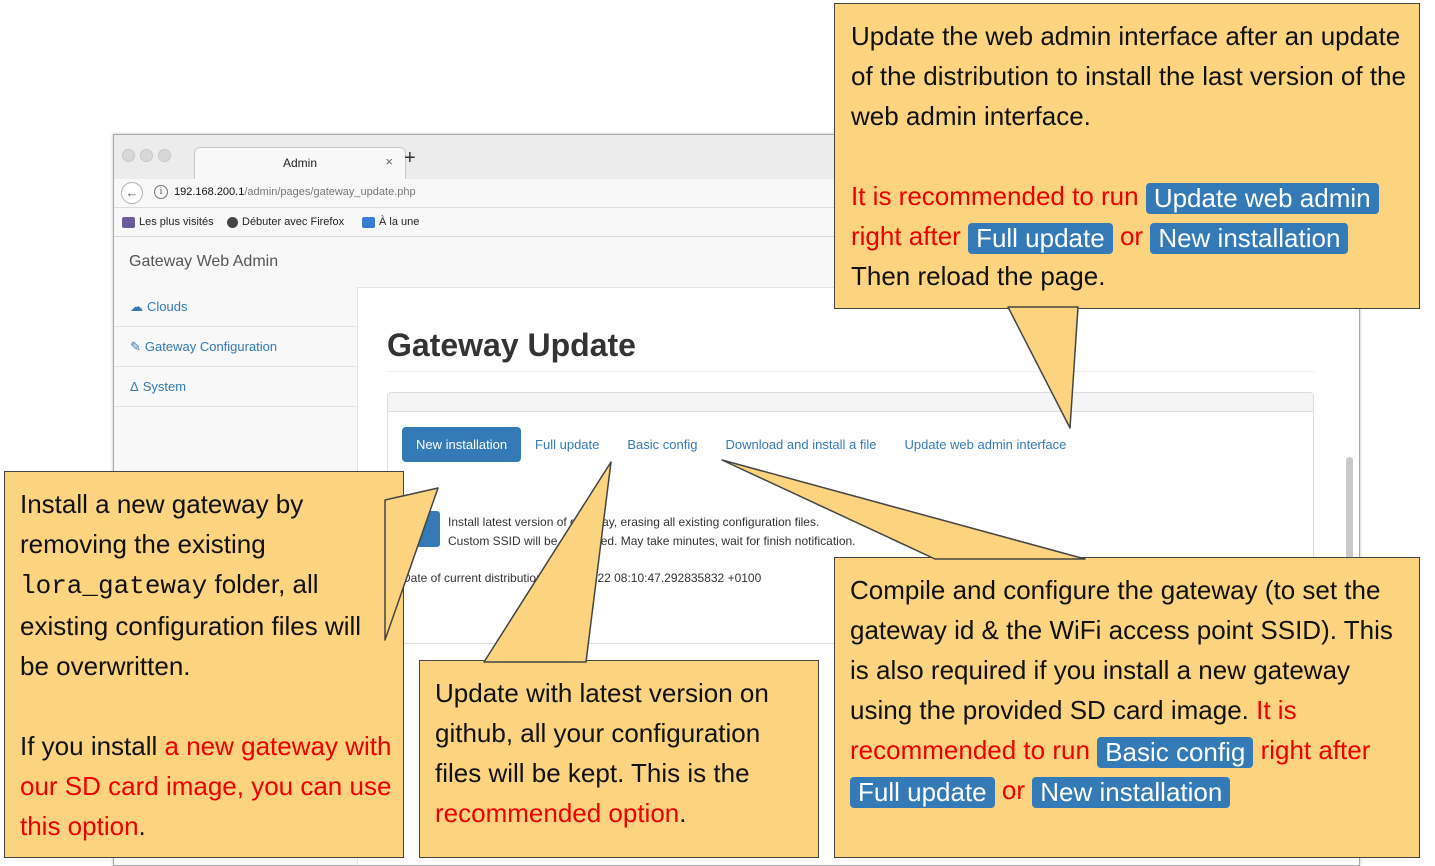 Image resolution: width=1435 pixels, height=866 pixels. I want to click on folder-icon, so click(128, 222).